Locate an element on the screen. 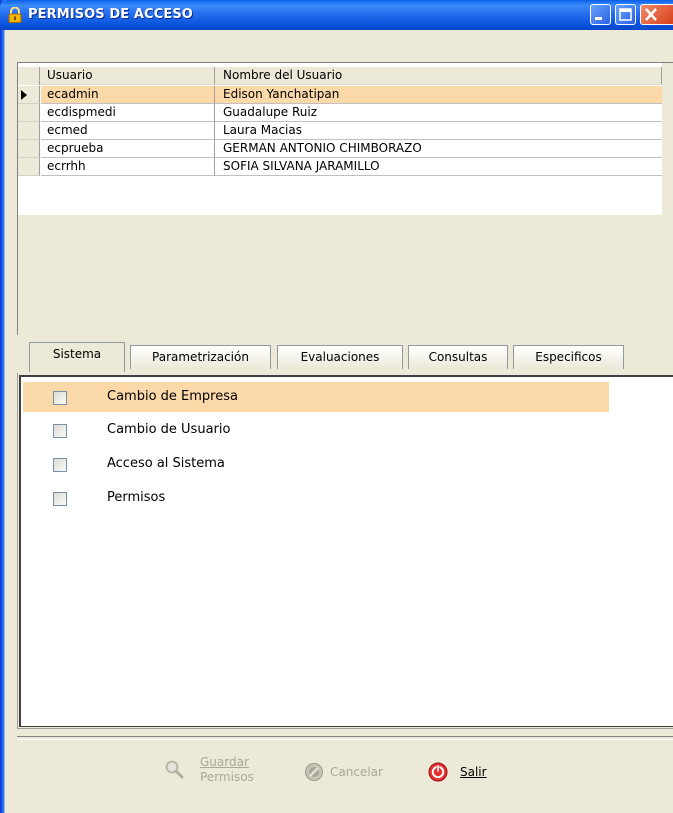  window-frame is located at coordinates (2, 406).